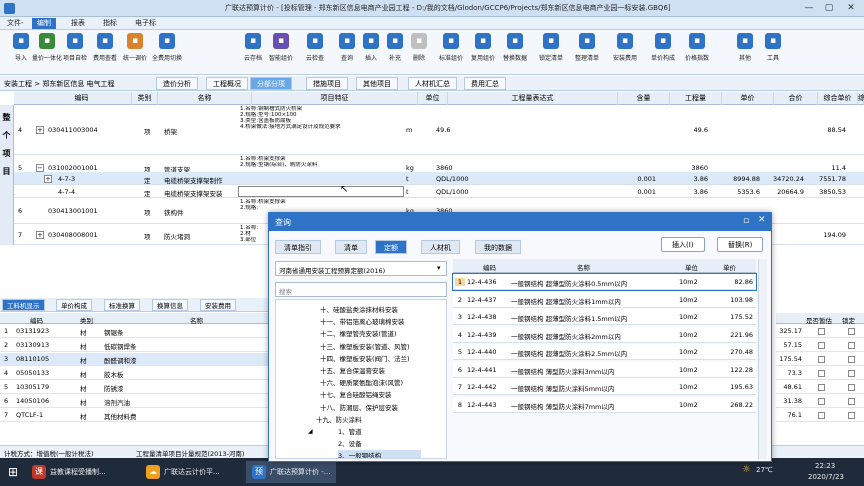 The image size is (864, 486). What do you see at coordinates (350, 431) in the screenshot?
I see `tree-item: 1、管道` at bounding box center [350, 431].